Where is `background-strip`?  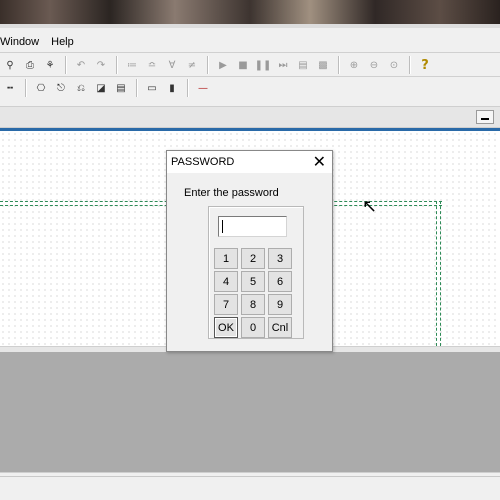
background-strip is located at coordinates (250, 14).